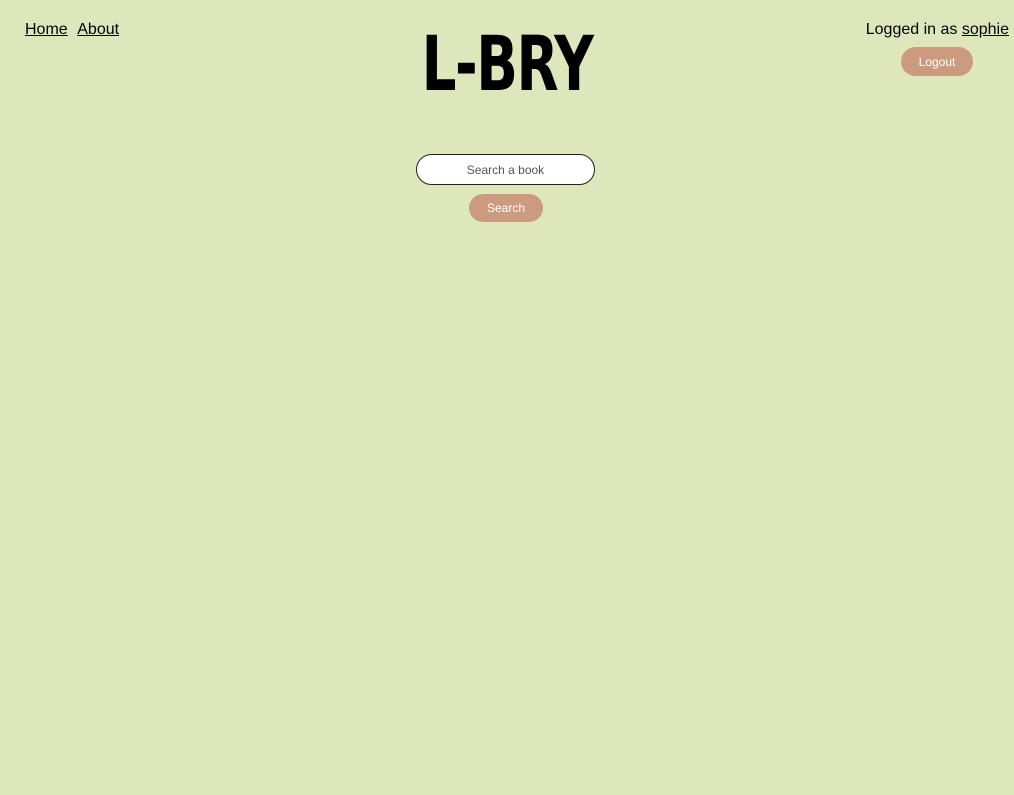 This screenshot has width=1014, height=795. Describe the element at coordinates (911, 29) in the screenshot. I see `logged-in-prefix: Logged in as` at that location.